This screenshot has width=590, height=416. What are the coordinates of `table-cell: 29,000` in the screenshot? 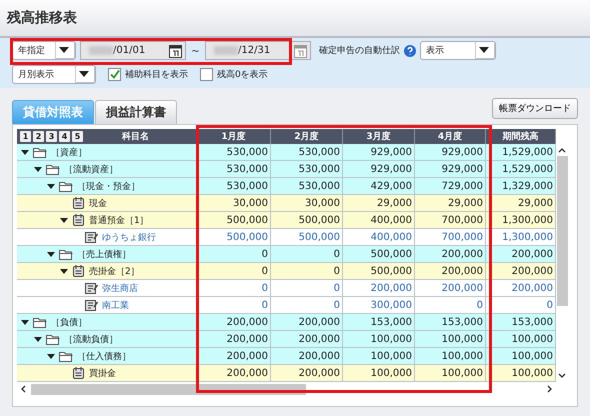 It's located at (450, 203).